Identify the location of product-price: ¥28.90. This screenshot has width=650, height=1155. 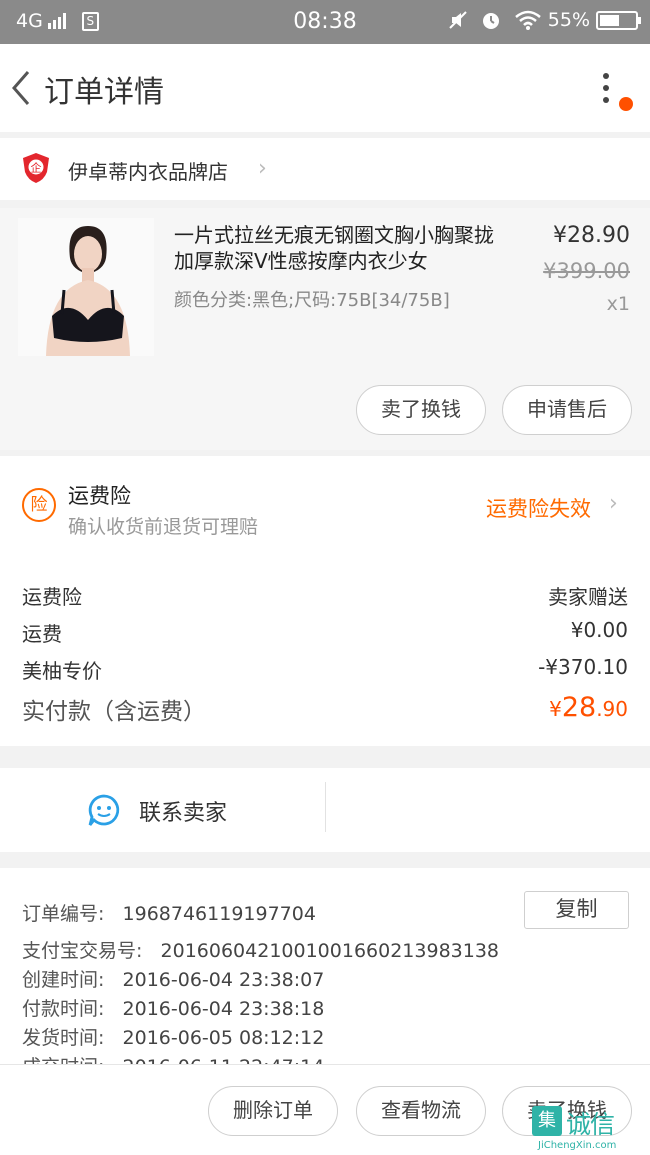
(591, 235).